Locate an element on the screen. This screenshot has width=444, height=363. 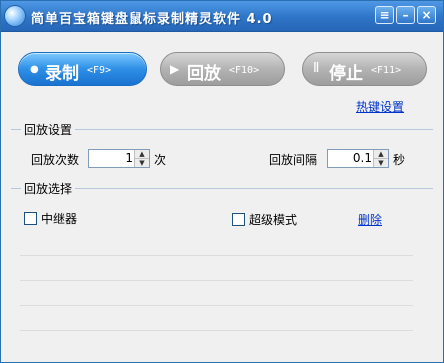
record-hotkey-label: <F9> is located at coordinates (99, 70).